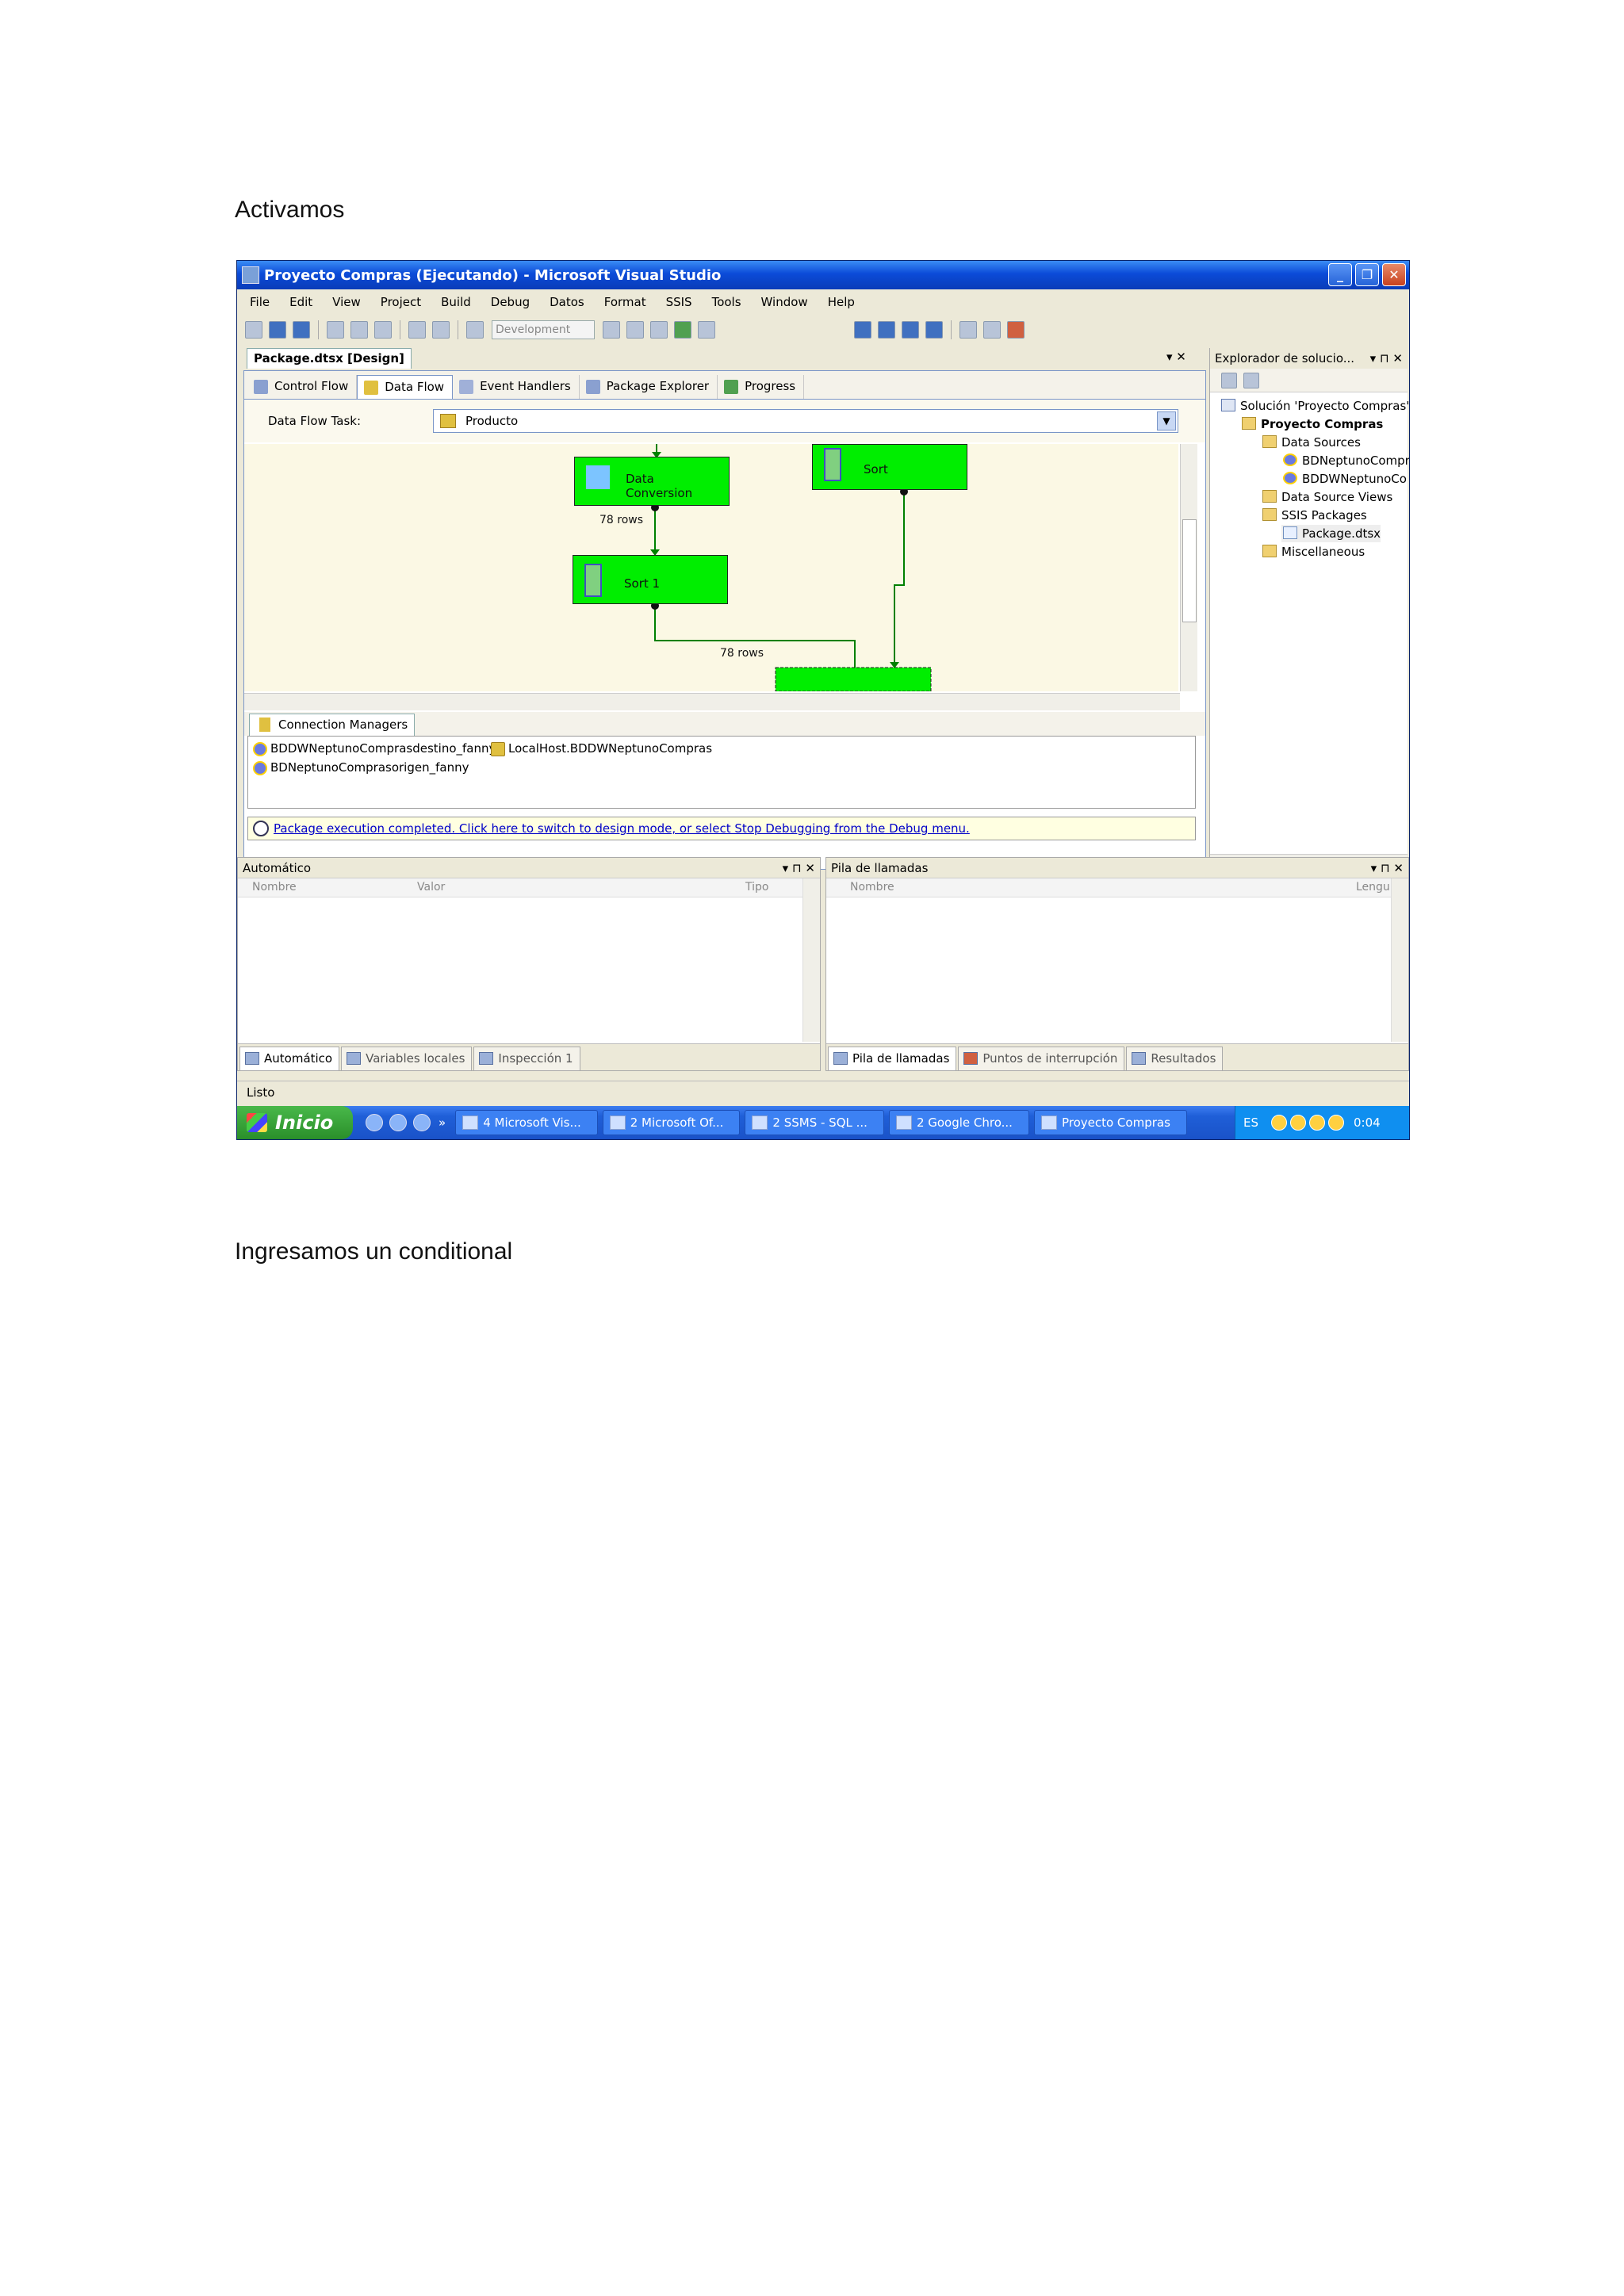 The image size is (1624, 2296). Describe the element at coordinates (1314, 515) in the screenshot. I see `tree-ssis-packages: SSIS Packages` at that location.